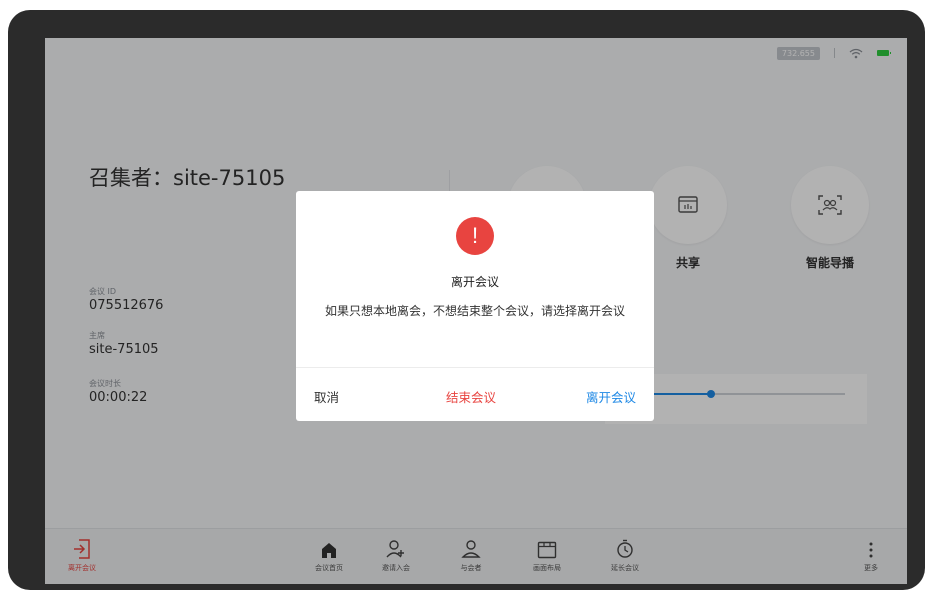  Describe the element at coordinates (326, 396) in the screenshot. I see `cancel-button: 取消` at that location.